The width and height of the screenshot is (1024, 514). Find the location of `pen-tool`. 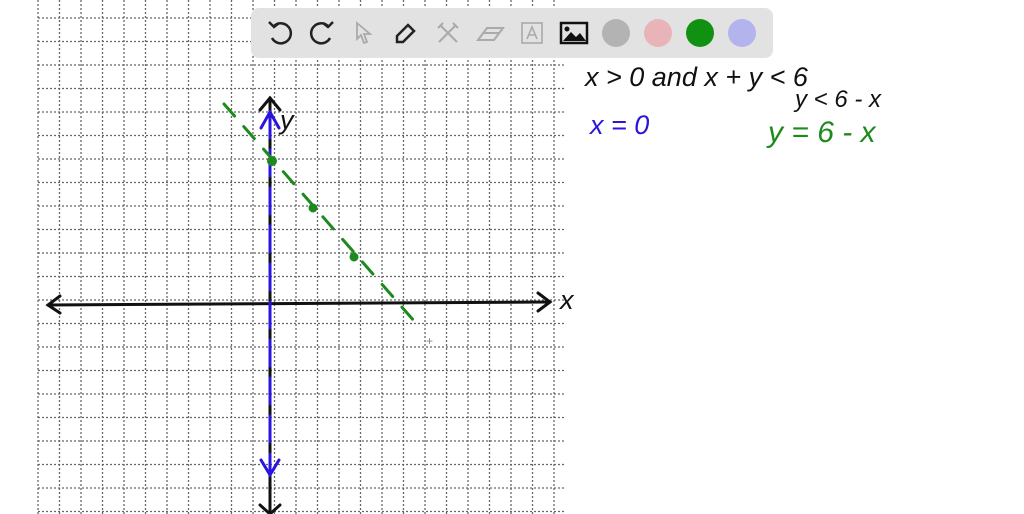

pen-tool is located at coordinates (406, 33).